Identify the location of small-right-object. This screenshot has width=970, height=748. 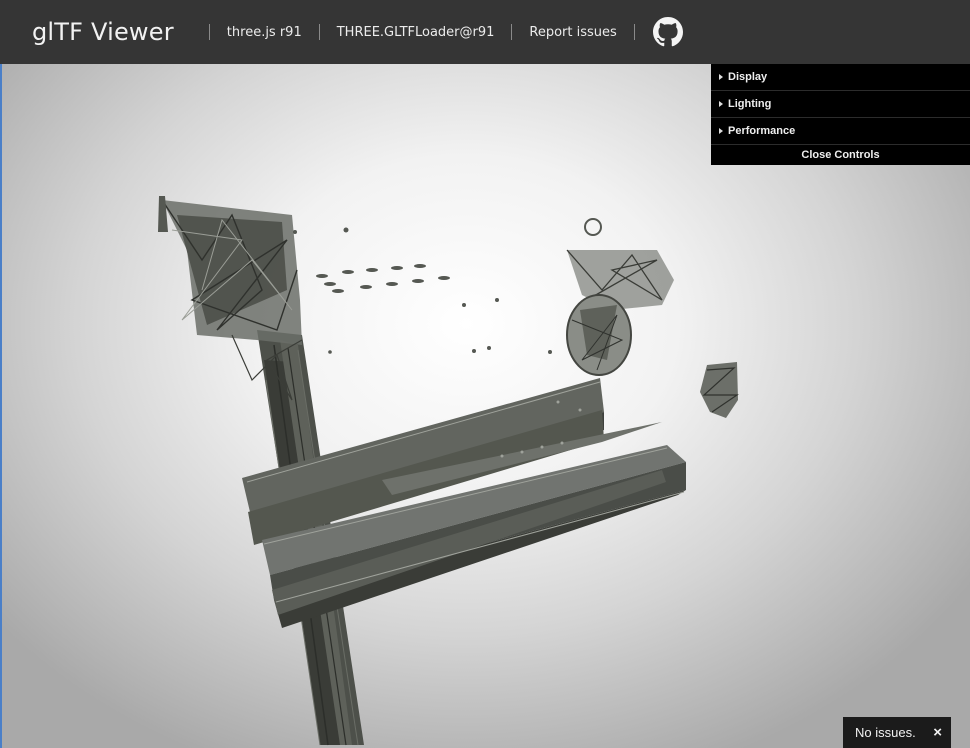
(719, 390).